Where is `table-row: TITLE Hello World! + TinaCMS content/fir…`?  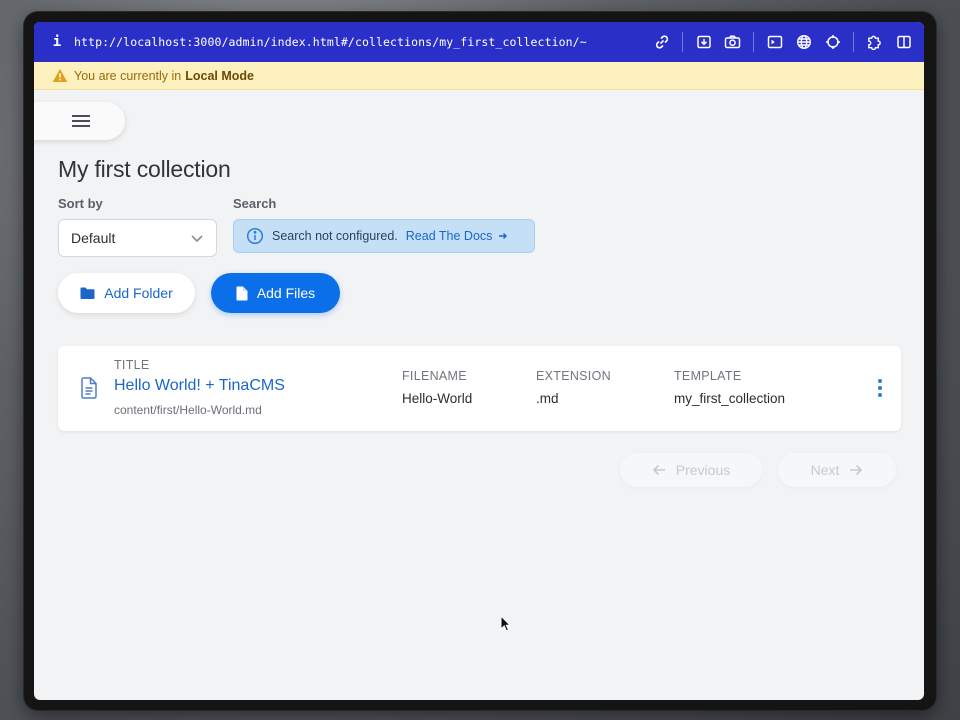
table-row: TITLE Hello World! + TinaCMS content/fir… is located at coordinates (479, 388).